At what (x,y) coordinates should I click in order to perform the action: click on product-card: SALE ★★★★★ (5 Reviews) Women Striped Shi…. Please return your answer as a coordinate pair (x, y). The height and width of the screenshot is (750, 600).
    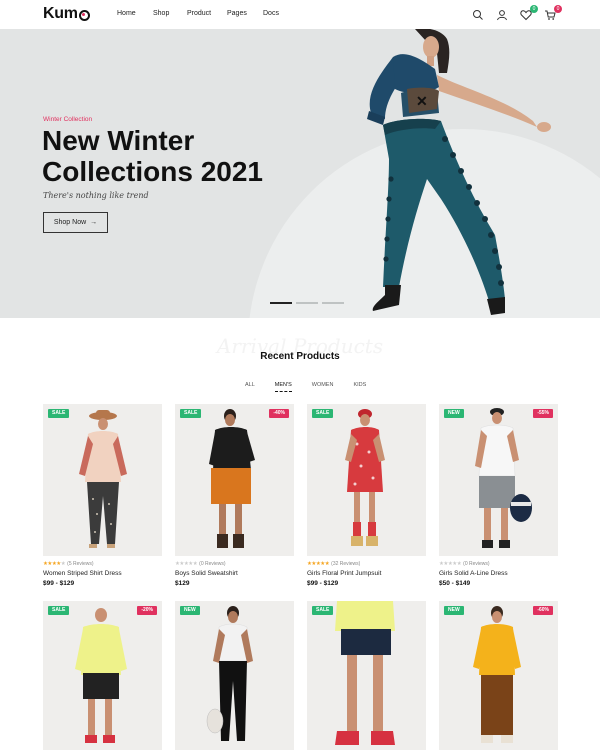
    Looking at the image, I should click on (102, 495).